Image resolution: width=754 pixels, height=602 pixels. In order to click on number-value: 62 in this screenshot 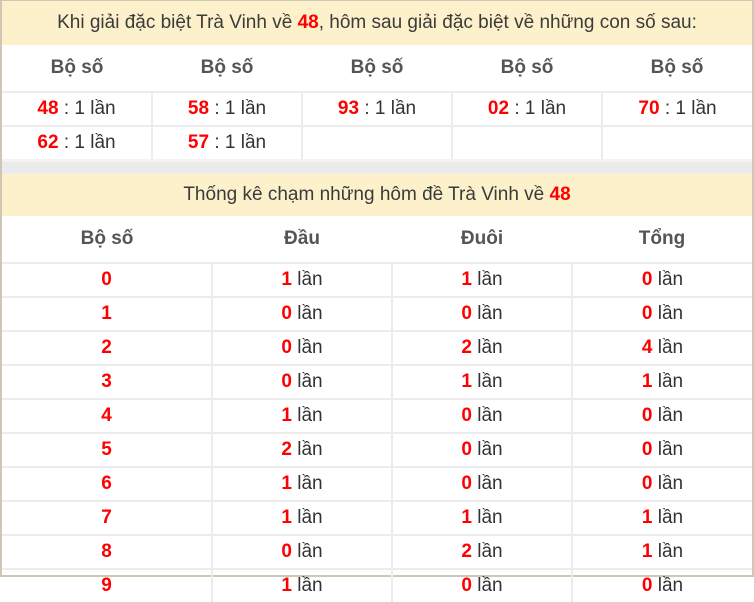, I will do `click(48, 142)`.